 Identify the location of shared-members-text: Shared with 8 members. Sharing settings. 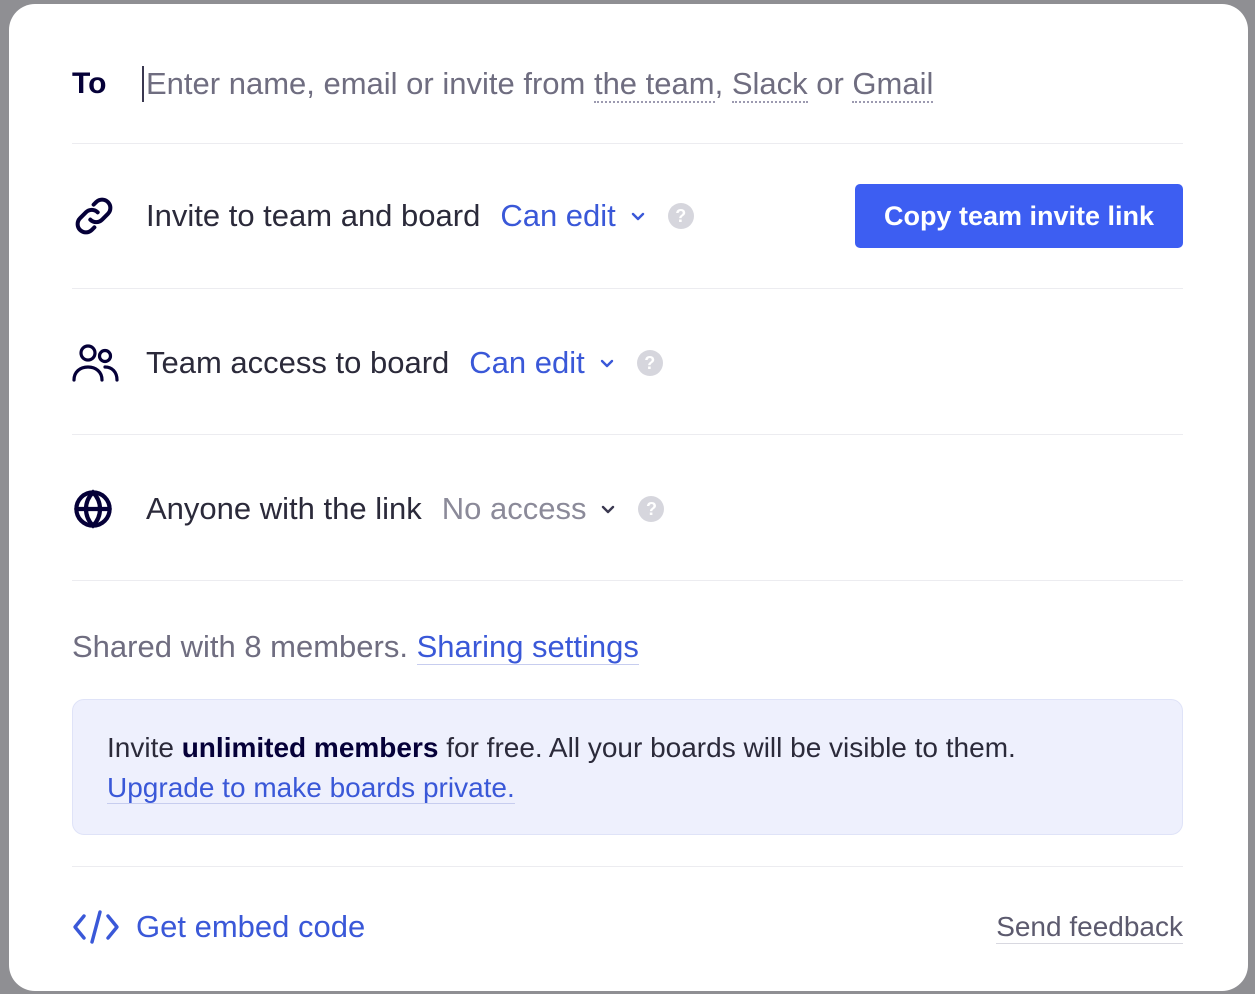
(355, 647).